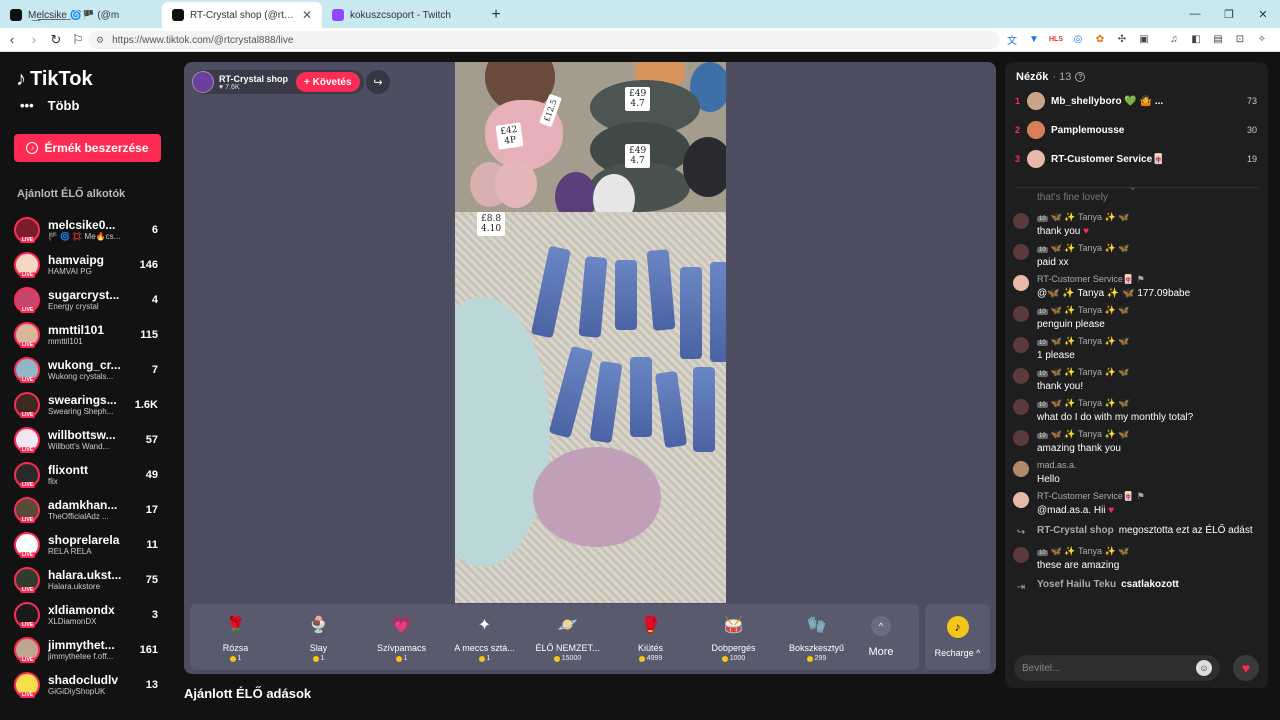 The width and height of the screenshot is (1280, 720). Describe the element at coordinates (1075, 530) in the screenshot. I see `event-user: RT-Crystal shop` at that location.